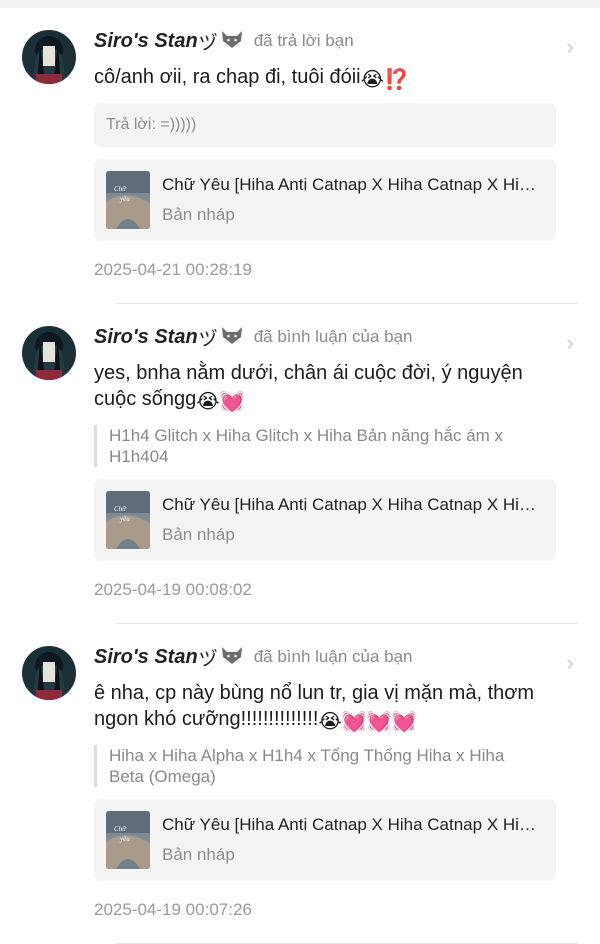  Describe the element at coordinates (173, 909) in the screenshot. I see `timestamp: 2025-04-19 00:07:26` at that location.